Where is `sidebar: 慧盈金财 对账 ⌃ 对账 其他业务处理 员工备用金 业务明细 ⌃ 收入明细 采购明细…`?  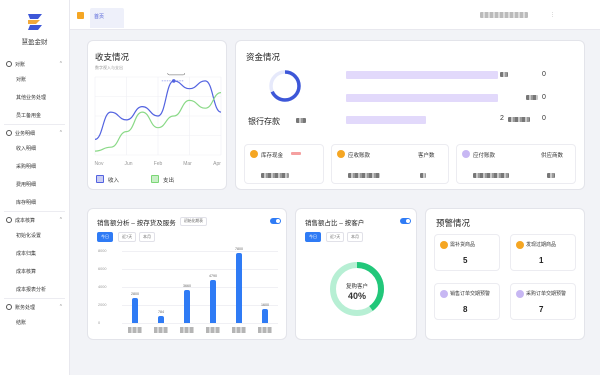
sidebar: 慧盈金财 对账 ⌃ 对账 其他业务处理 员工备用金 业务明细 ⌃ 收入明细 采购明细… is located at coordinates (35, 187).